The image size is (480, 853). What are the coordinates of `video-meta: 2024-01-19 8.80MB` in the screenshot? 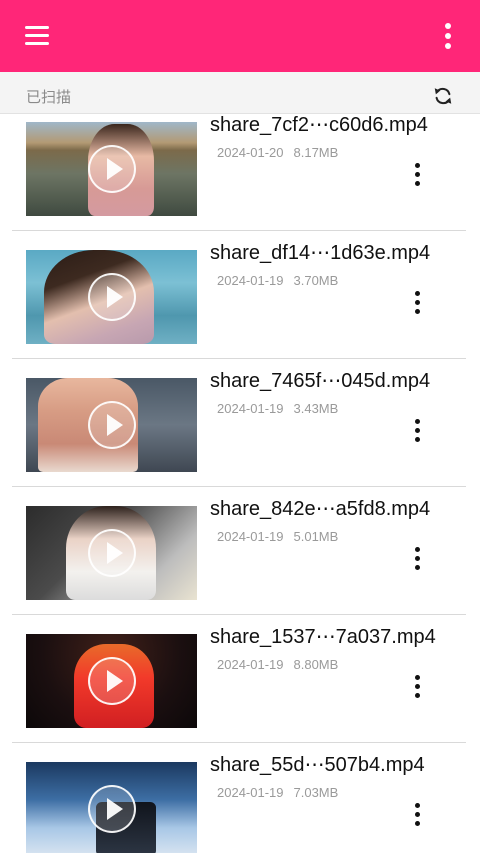 It's located at (277, 664).